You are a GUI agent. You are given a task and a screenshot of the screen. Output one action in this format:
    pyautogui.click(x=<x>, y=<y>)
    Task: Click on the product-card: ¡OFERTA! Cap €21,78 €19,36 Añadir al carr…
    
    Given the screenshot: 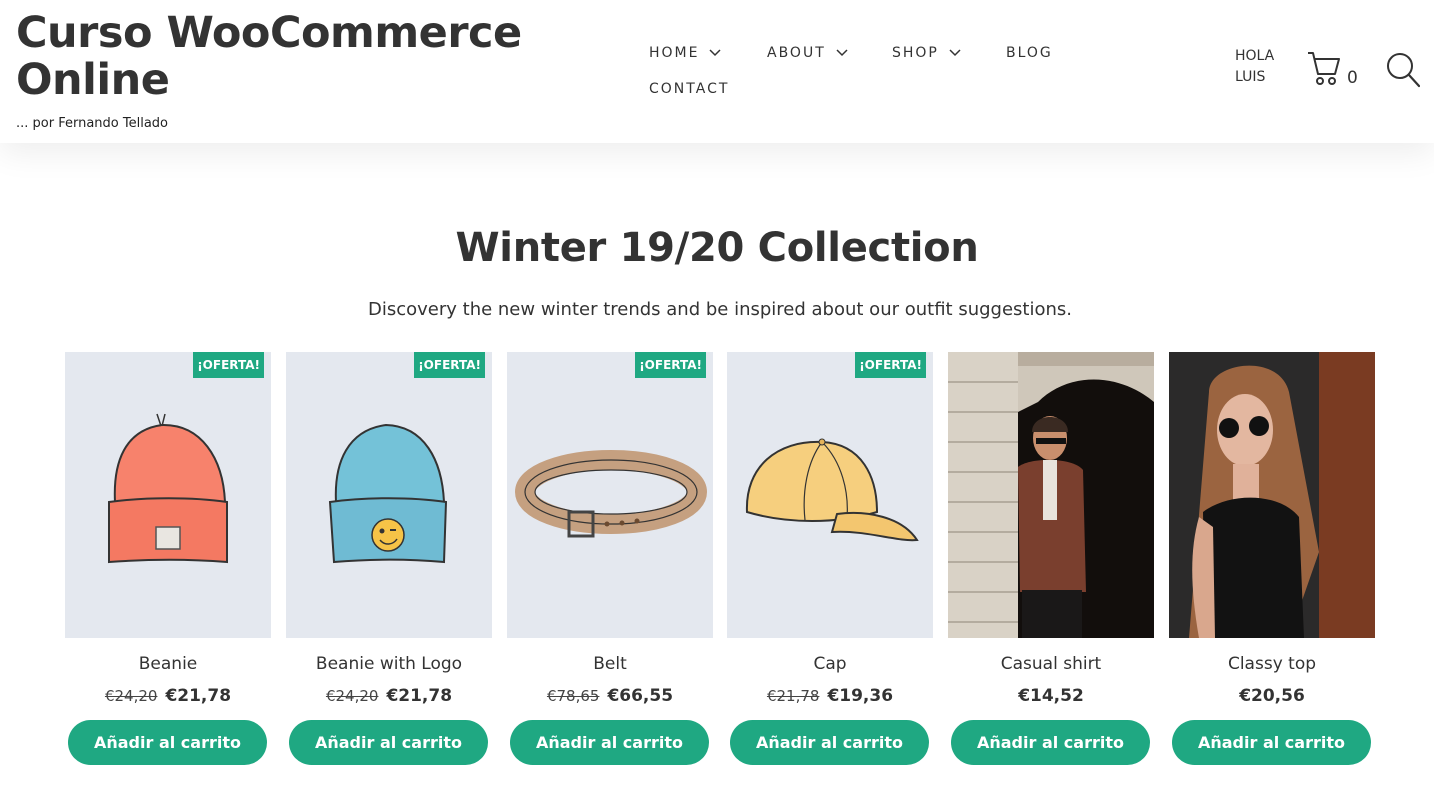 What is the action you would take?
    pyautogui.click(x=830, y=562)
    